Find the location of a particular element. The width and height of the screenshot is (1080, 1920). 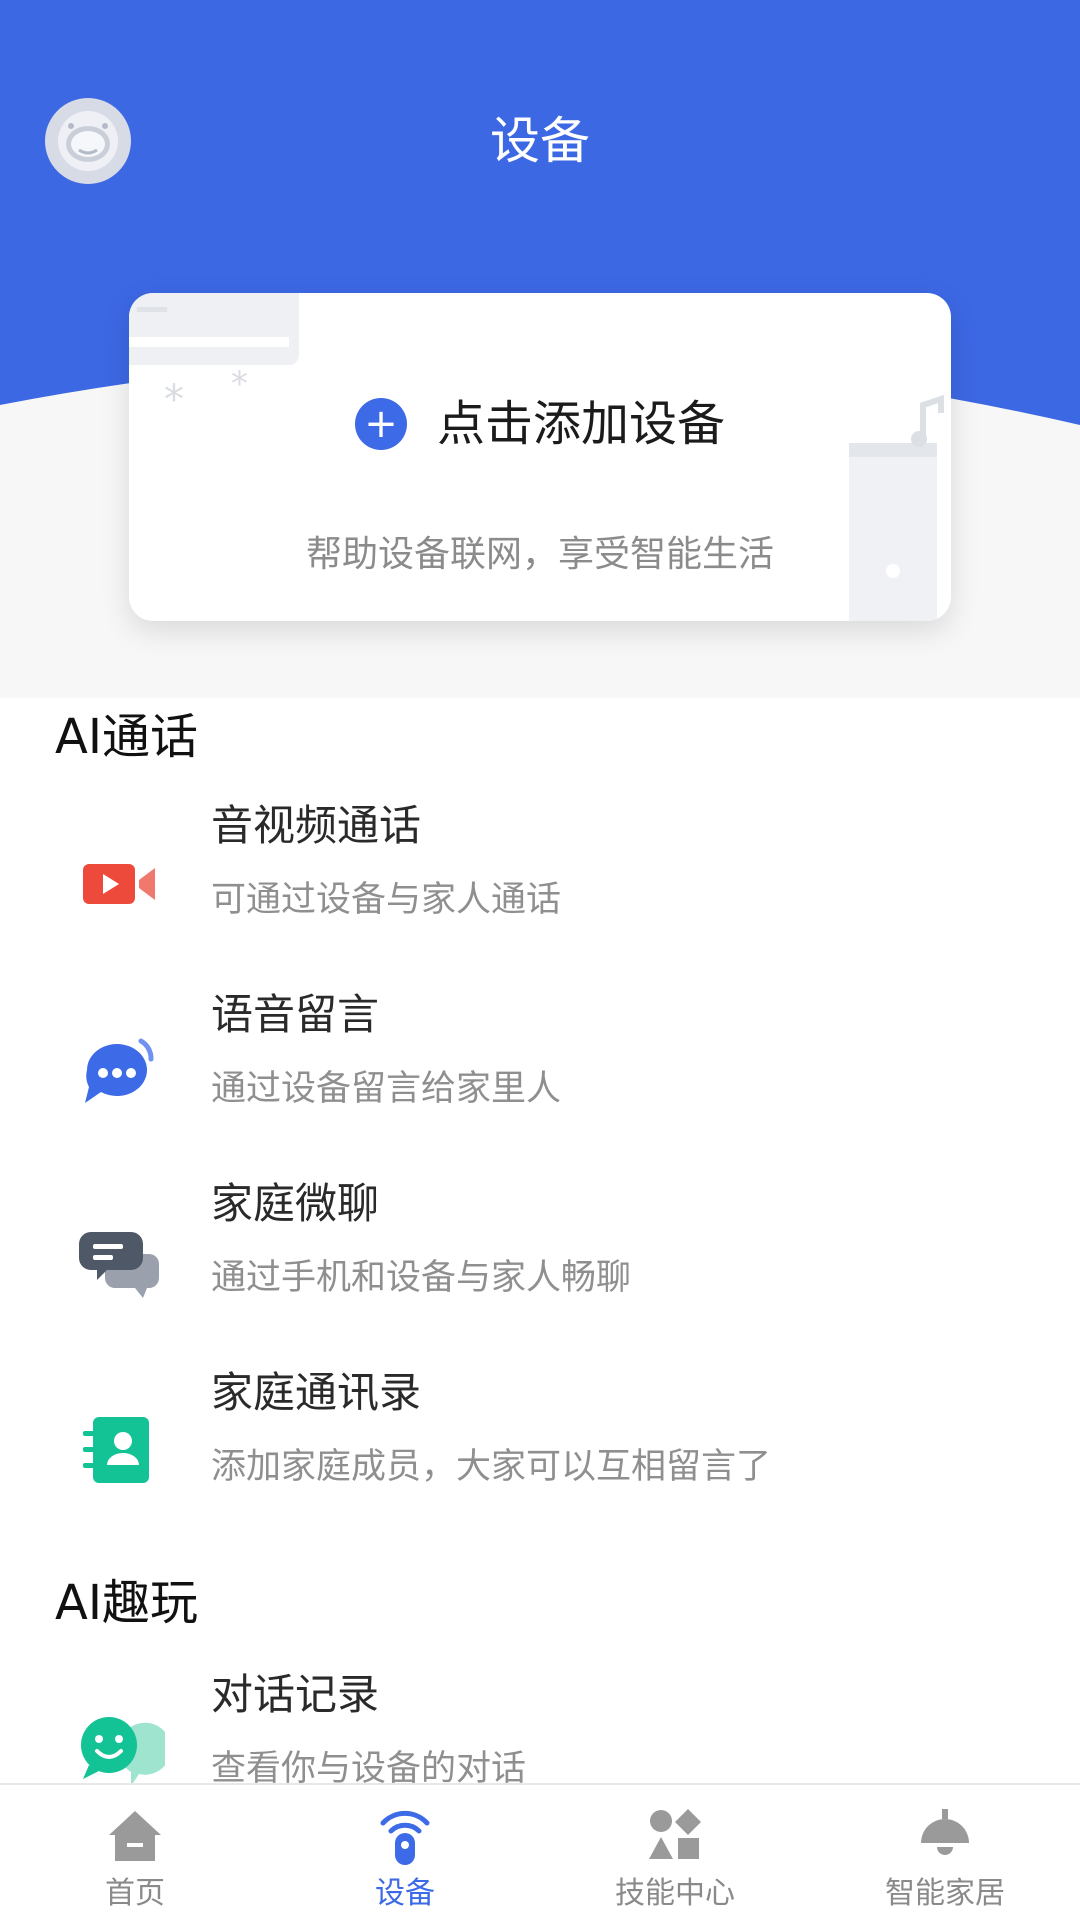

item-description: 添加家庭成员，大家可以互相留言了 is located at coordinates (491, 1467).